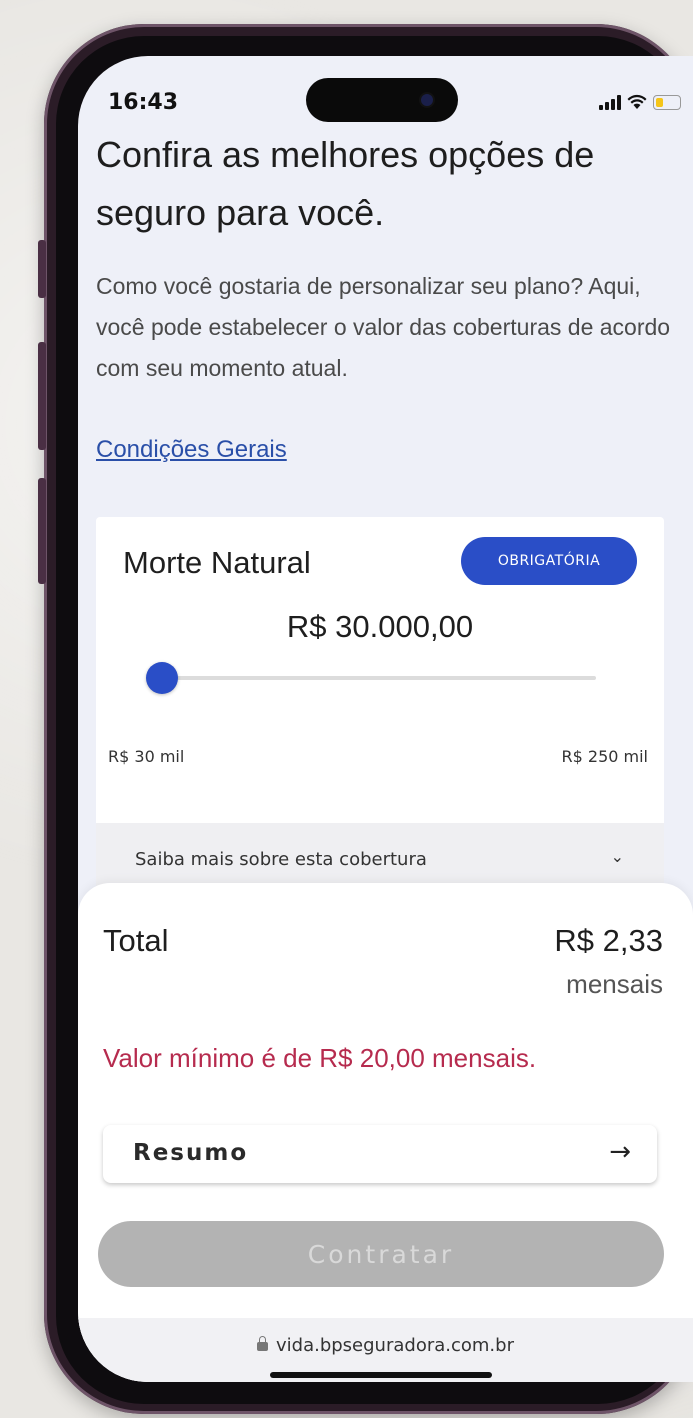 The image size is (693, 1418). Describe the element at coordinates (382, 100) in the screenshot. I see `dynamic-island` at that location.